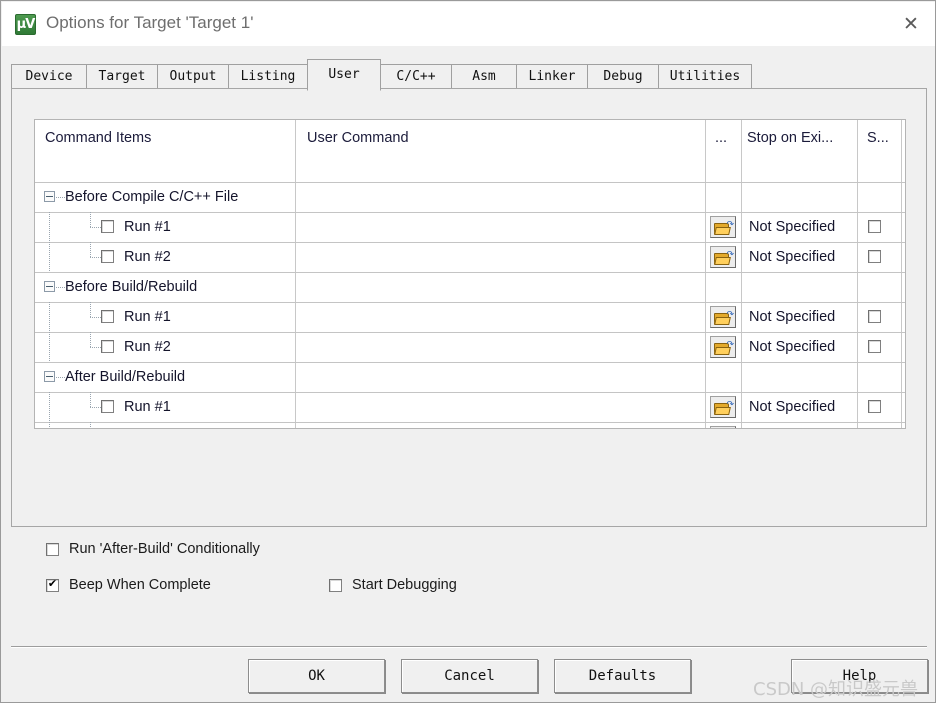 This screenshot has height=705, width=938. What do you see at coordinates (152, 197) in the screenshot?
I see `tree-group-label: Before Compile C/C++ File` at bounding box center [152, 197].